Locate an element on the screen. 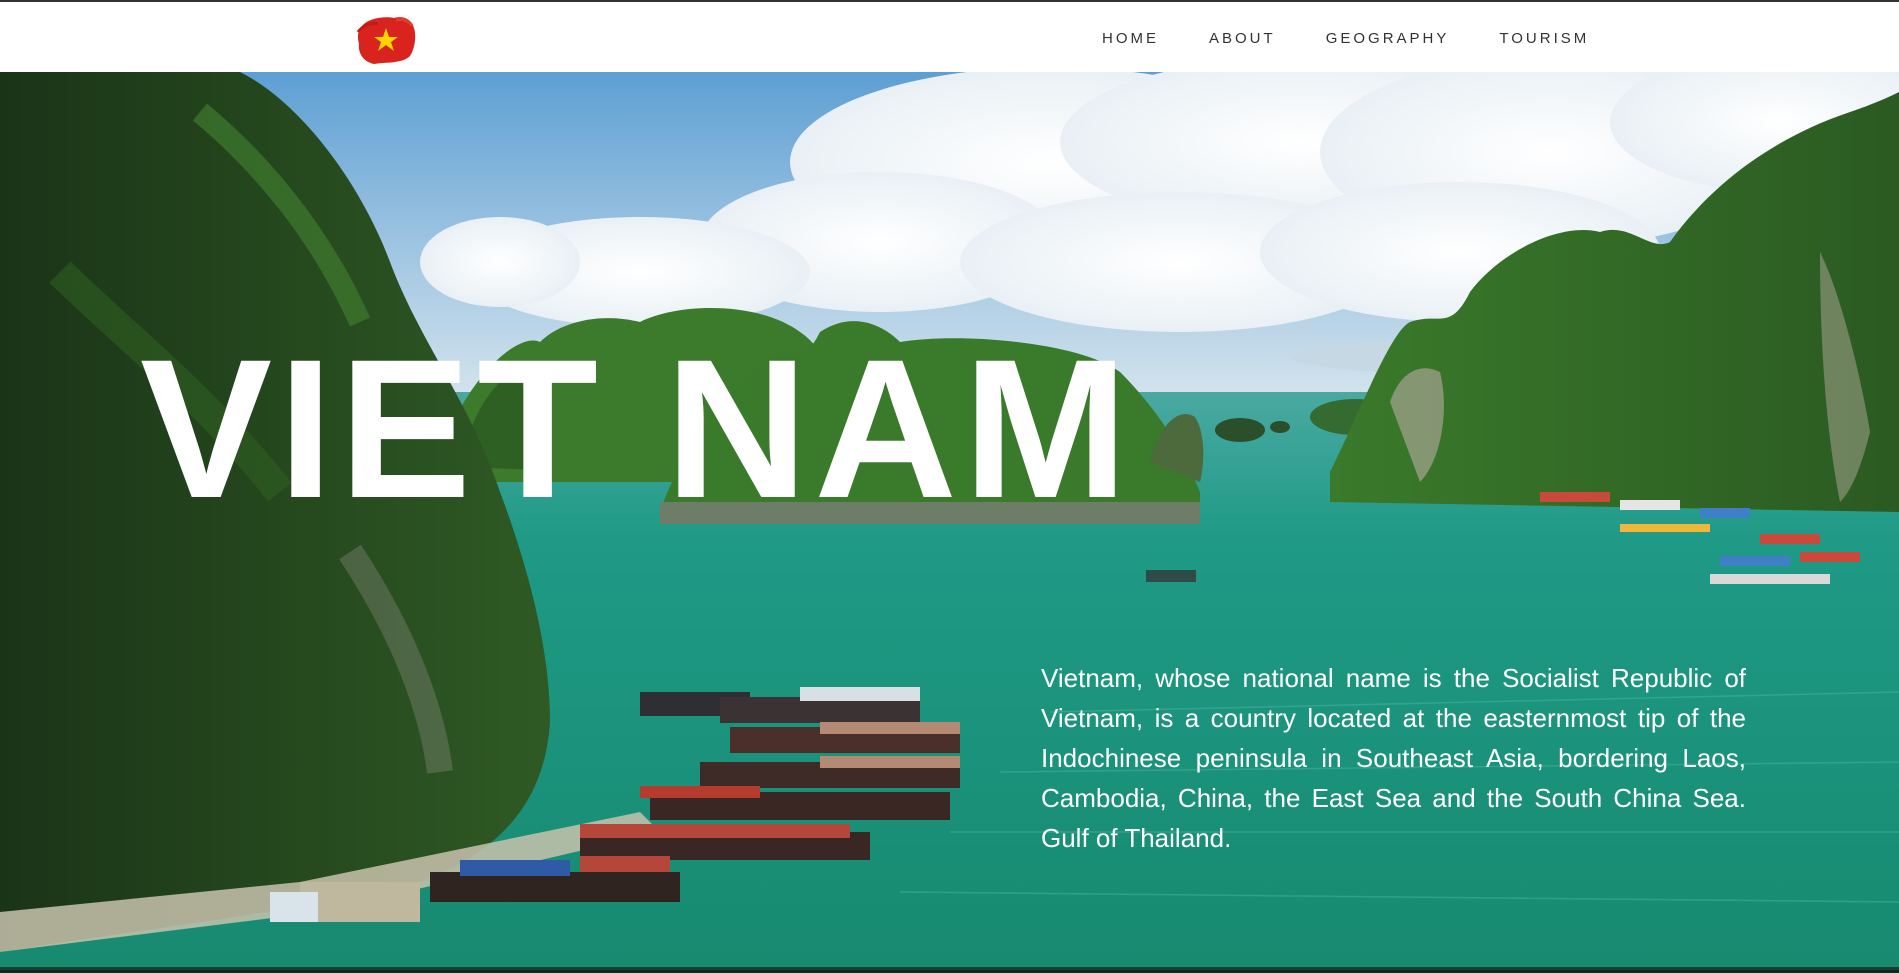 The width and height of the screenshot is (1899, 973). bottom-border is located at coordinates (949, 968).